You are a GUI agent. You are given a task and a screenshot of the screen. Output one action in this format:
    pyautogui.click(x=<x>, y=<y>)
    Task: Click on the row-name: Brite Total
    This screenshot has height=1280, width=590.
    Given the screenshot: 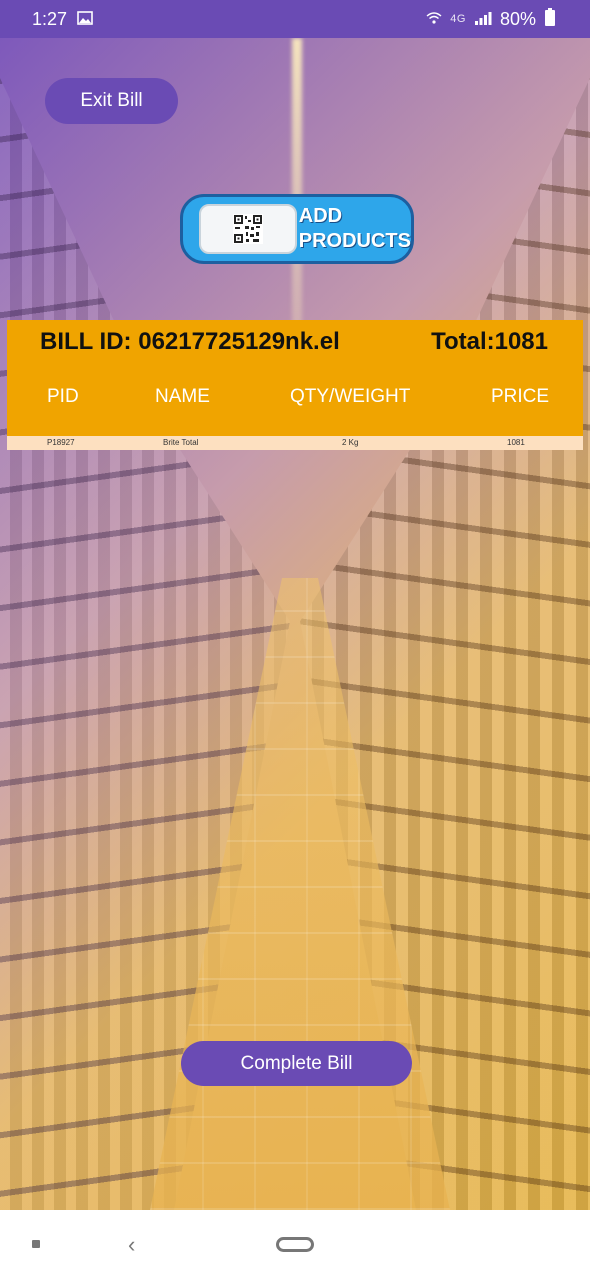 What is the action you would take?
    pyautogui.click(x=181, y=442)
    